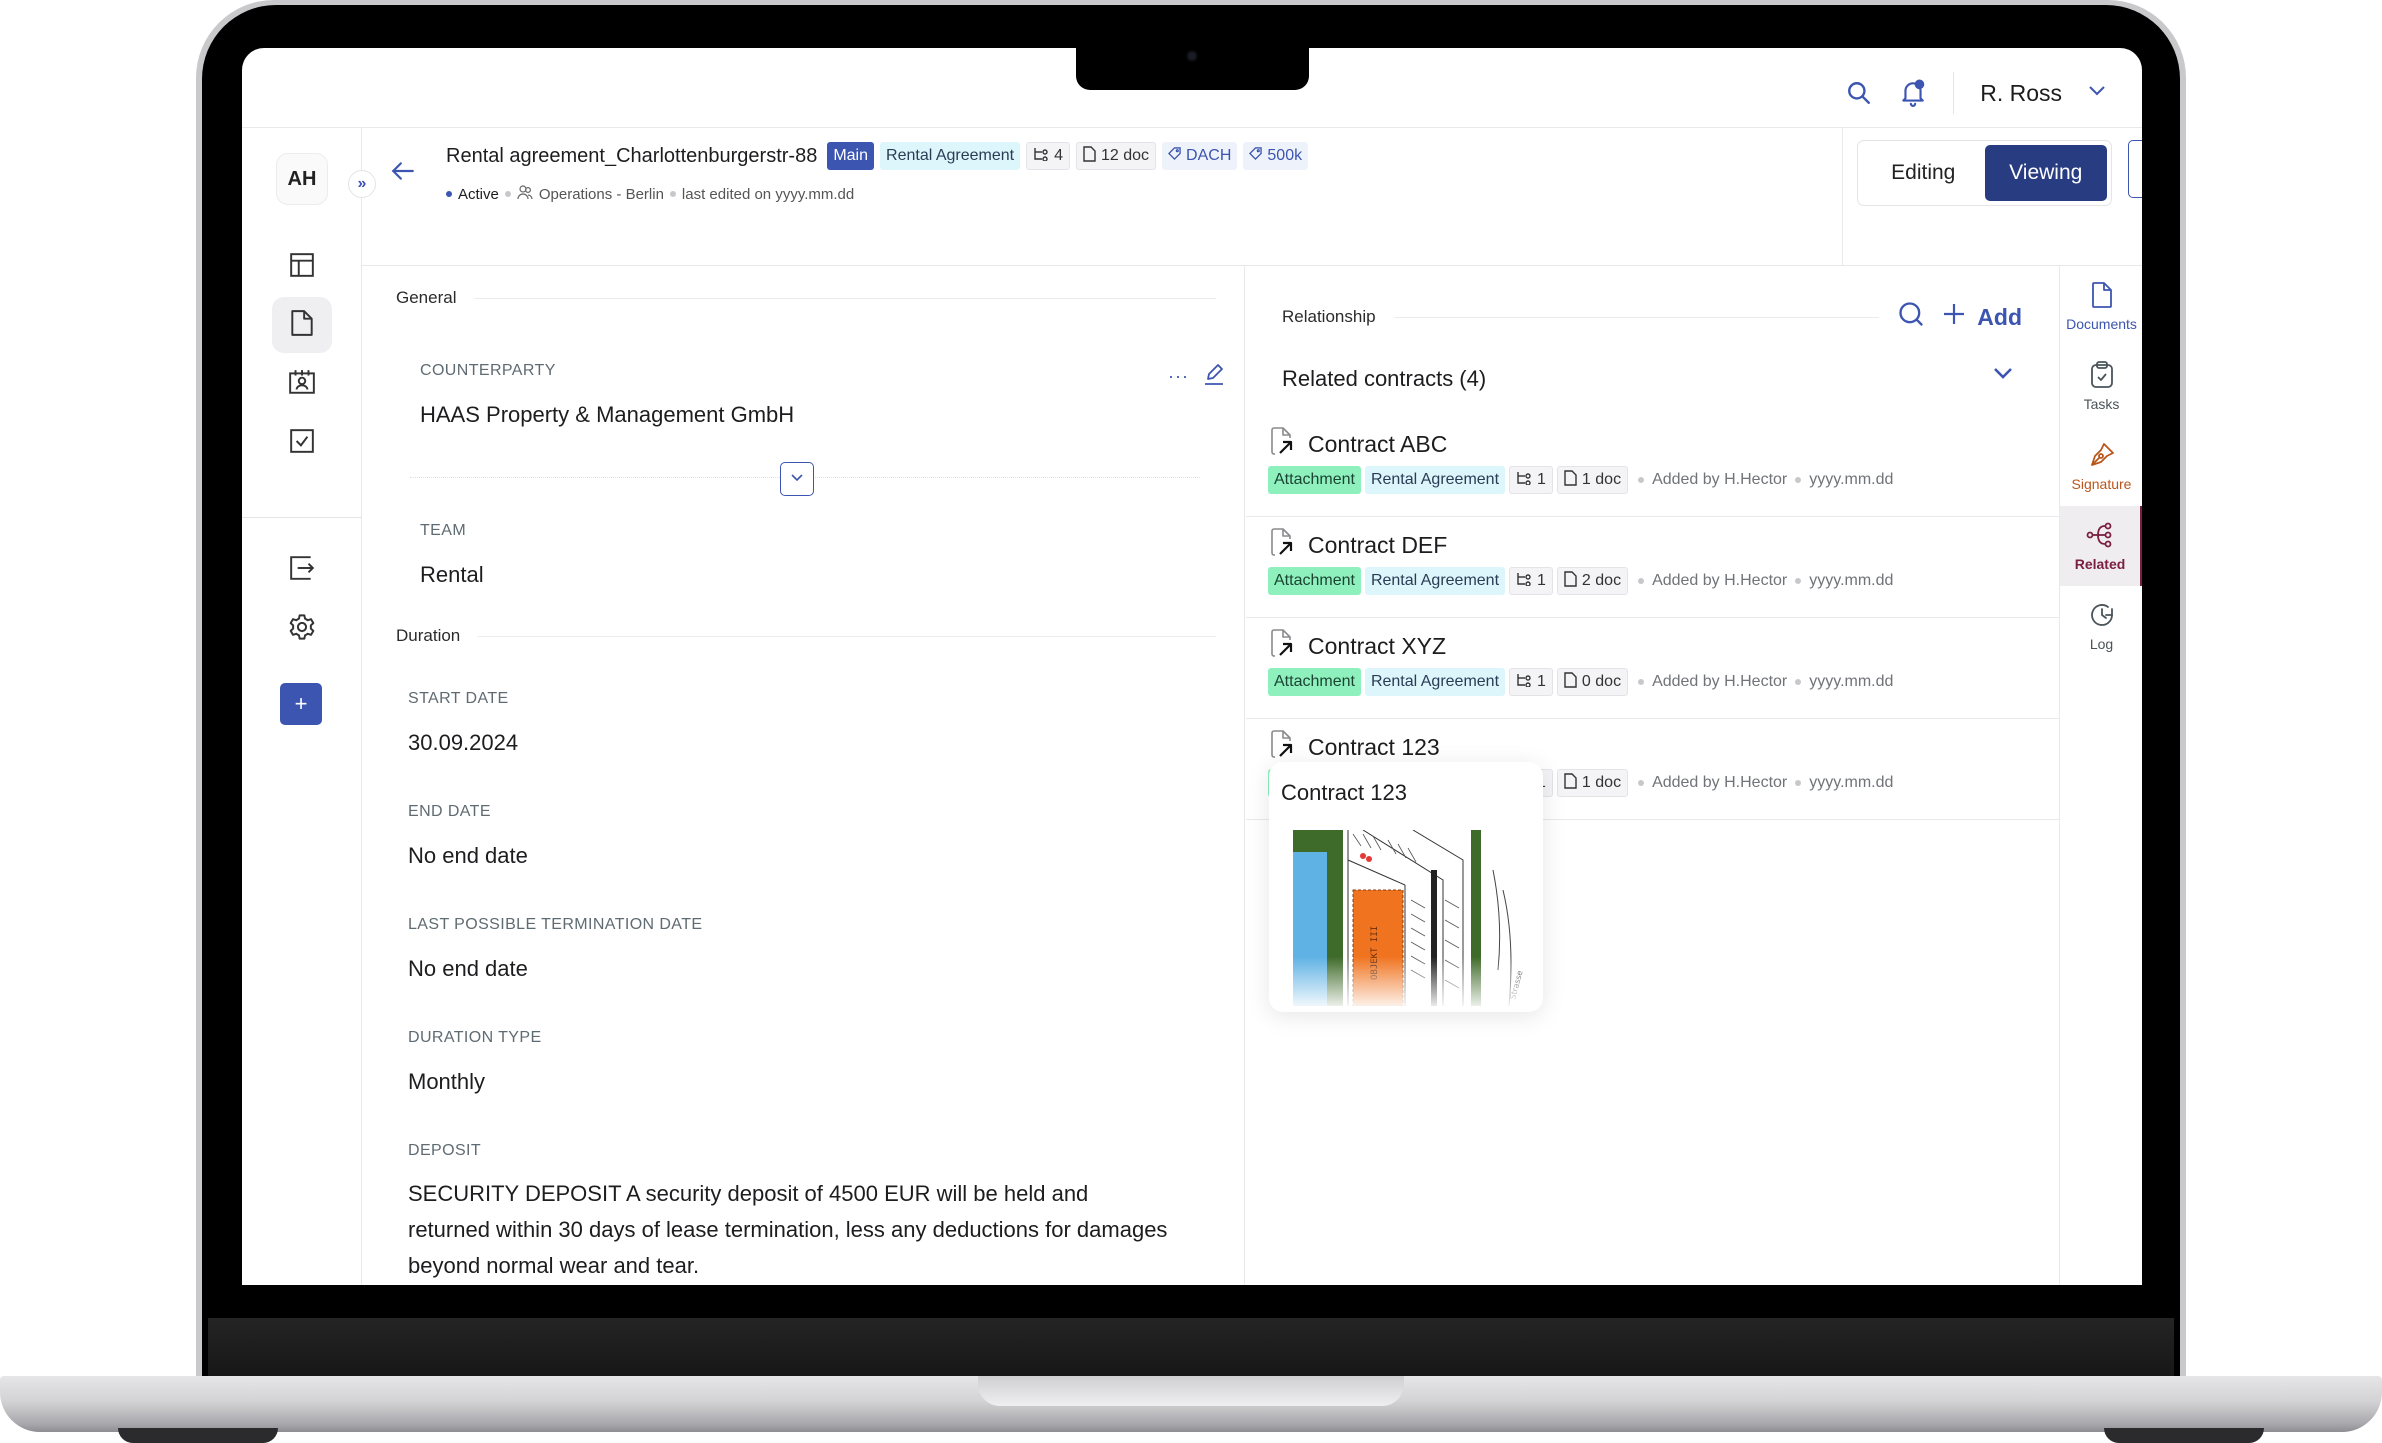  Describe the element at coordinates (302, 629) in the screenshot. I see `nav-settings` at that location.